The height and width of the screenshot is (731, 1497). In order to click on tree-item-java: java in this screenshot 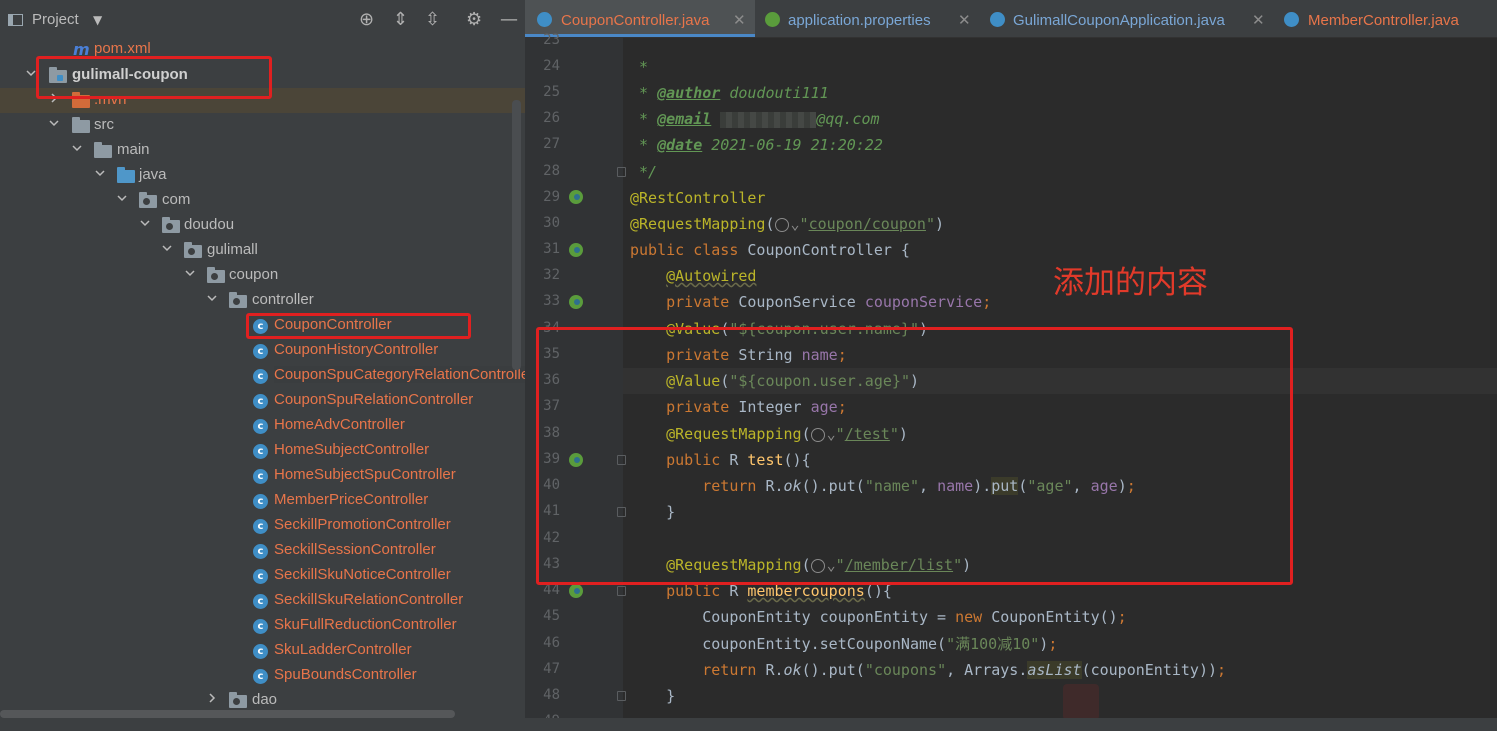, I will do `click(262, 175)`.